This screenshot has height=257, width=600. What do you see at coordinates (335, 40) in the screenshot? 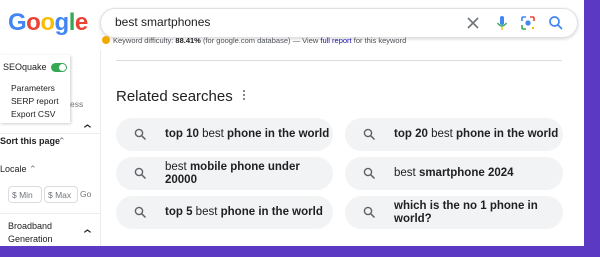
I see `full-report-link: full report` at bounding box center [335, 40].